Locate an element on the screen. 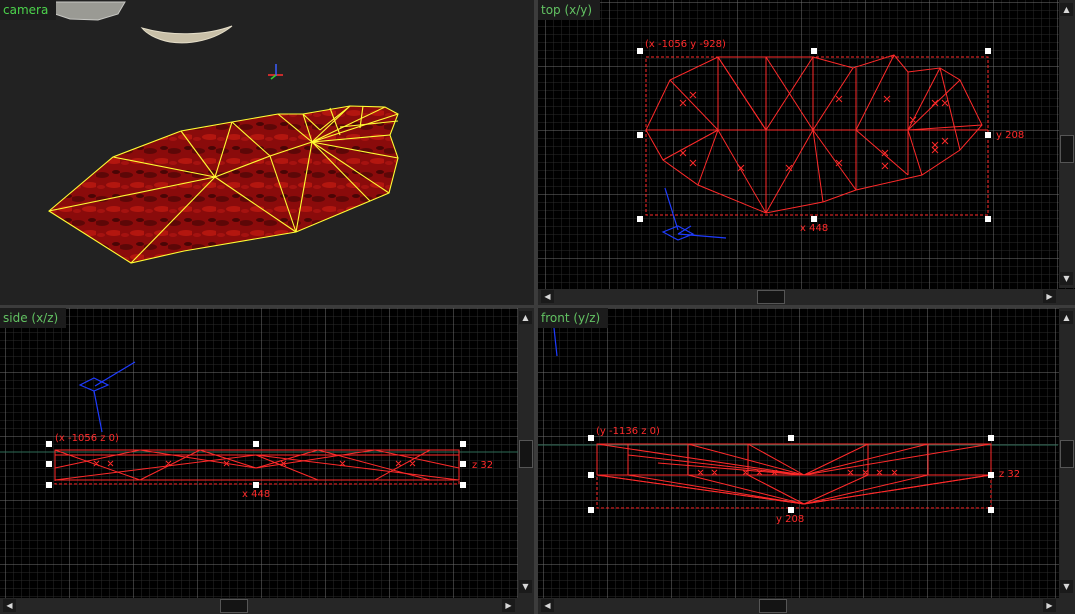 The height and width of the screenshot is (614, 1075). camera-render is located at coordinates (223, 132).